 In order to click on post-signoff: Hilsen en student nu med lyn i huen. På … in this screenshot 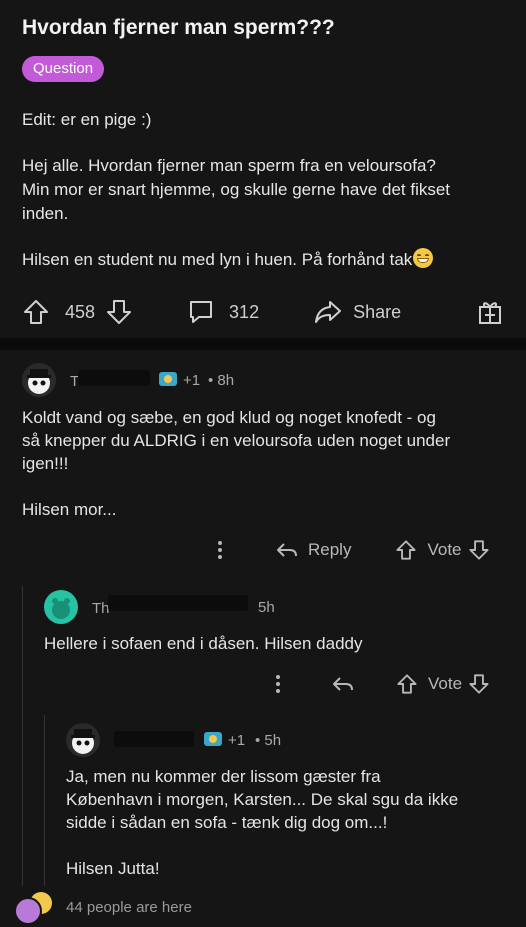, I will do `click(228, 260)`.